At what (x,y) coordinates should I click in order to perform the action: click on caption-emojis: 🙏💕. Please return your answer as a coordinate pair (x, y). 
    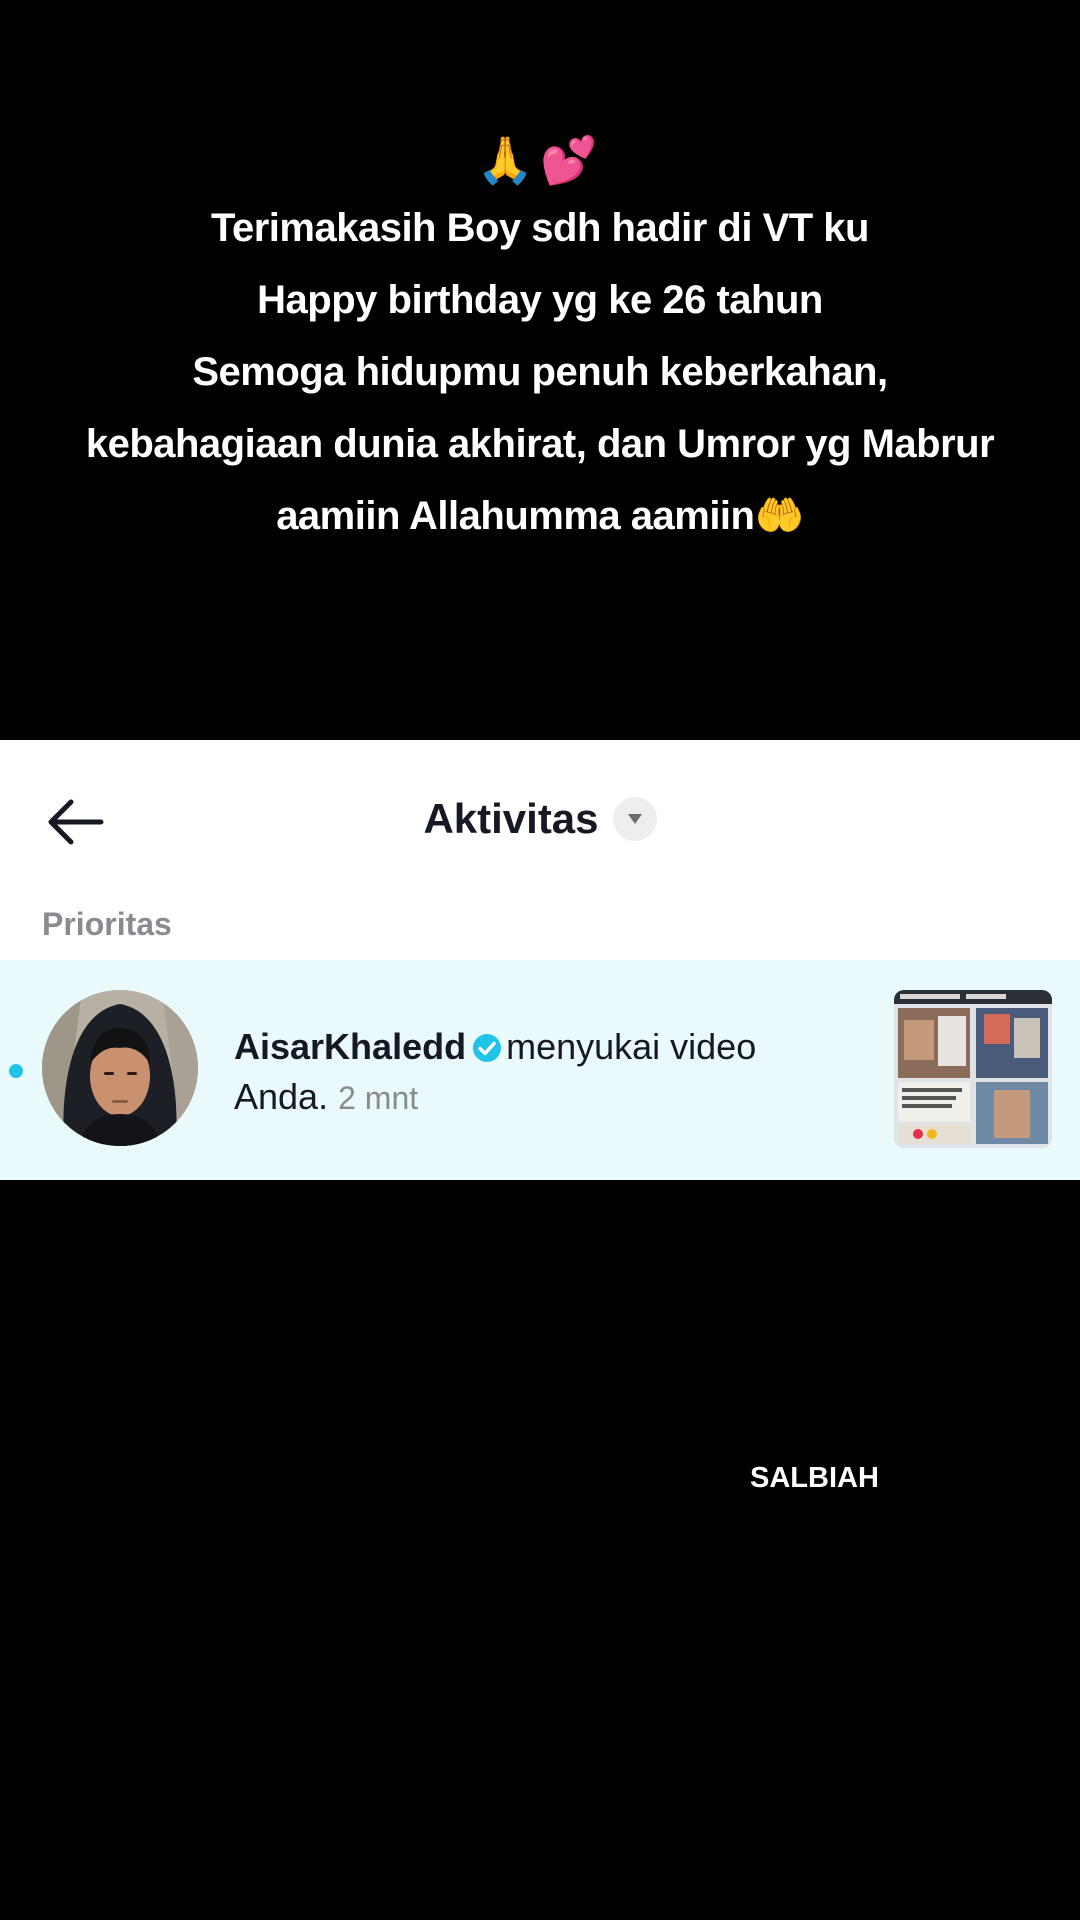
    Looking at the image, I should click on (540, 160).